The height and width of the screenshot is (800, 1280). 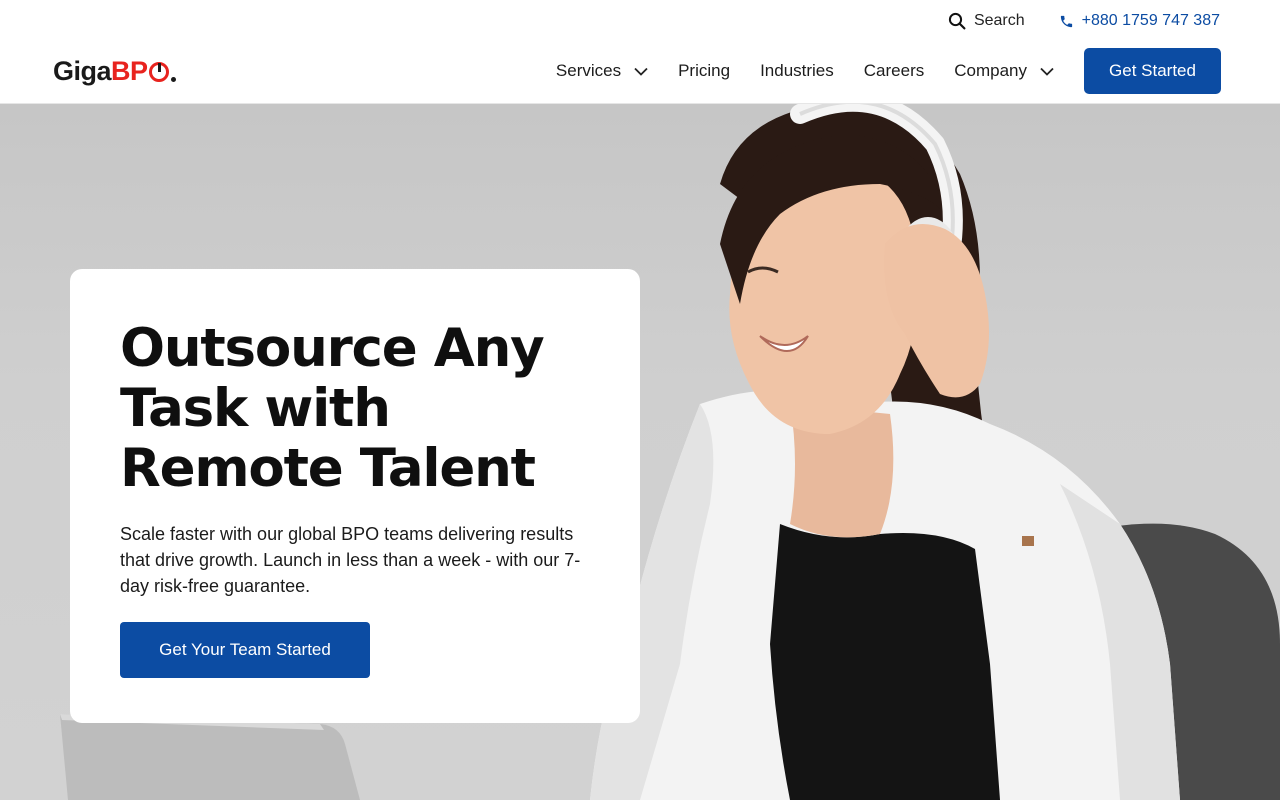 I want to click on nav-services-label: Services, so click(x=588, y=70).